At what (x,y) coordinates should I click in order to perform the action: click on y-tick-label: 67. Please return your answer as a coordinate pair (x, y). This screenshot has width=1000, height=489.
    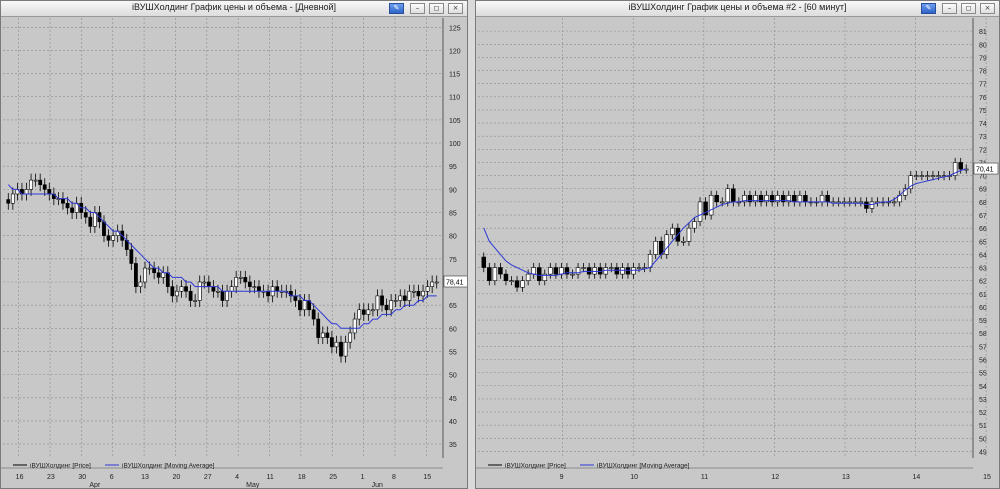
    Looking at the image, I should click on (983, 216).